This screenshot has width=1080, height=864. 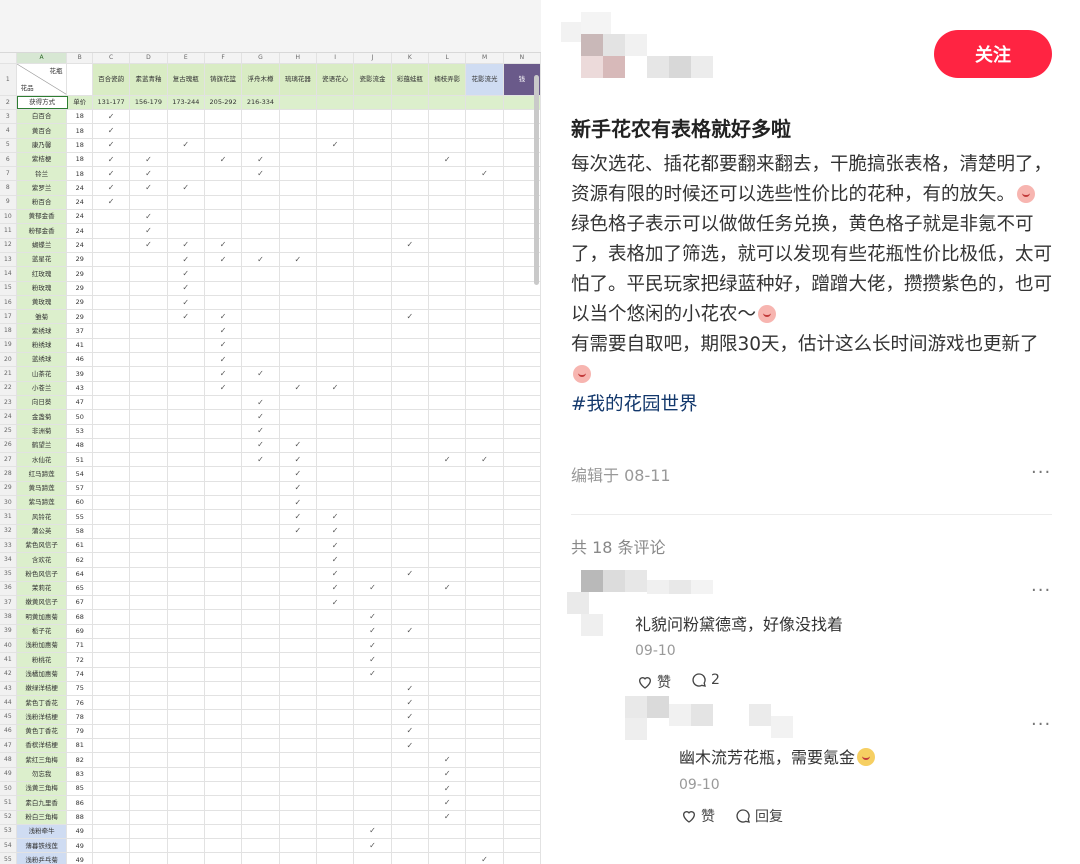 What do you see at coordinates (522, 58) in the screenshot?
I see `column-letter: N` at bounding box center [522, 58].